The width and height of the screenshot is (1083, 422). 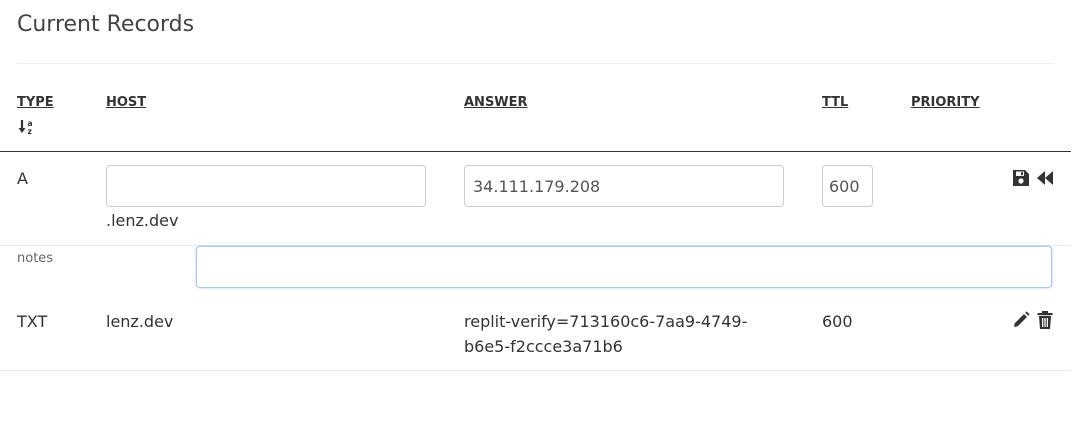 I want to click on ttl-input, so click(x=847, y=186).